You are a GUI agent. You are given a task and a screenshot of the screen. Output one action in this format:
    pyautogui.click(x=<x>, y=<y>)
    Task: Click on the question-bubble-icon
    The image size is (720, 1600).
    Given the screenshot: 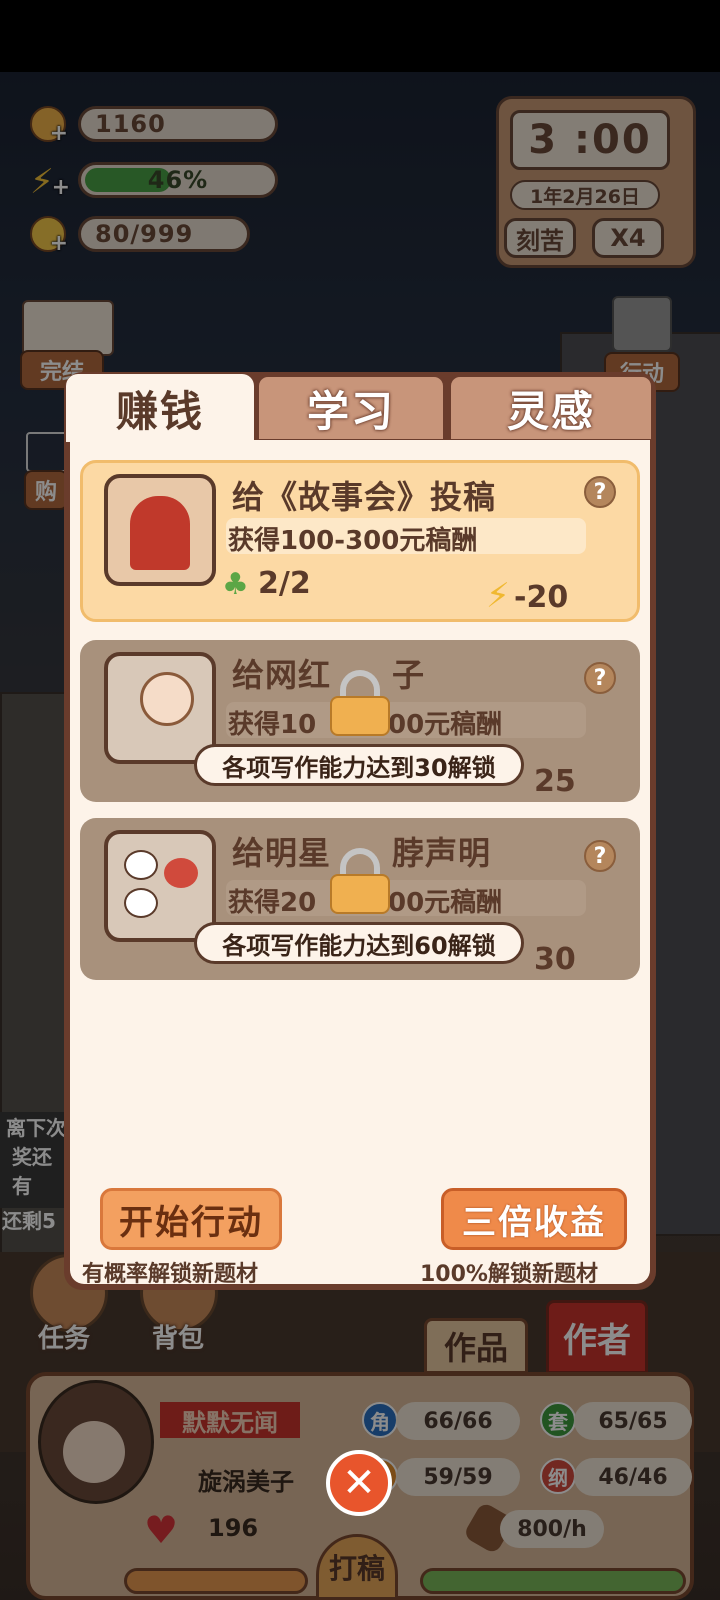 What is the action you would take?
    pyautogui.click(x=141, y=865)
    